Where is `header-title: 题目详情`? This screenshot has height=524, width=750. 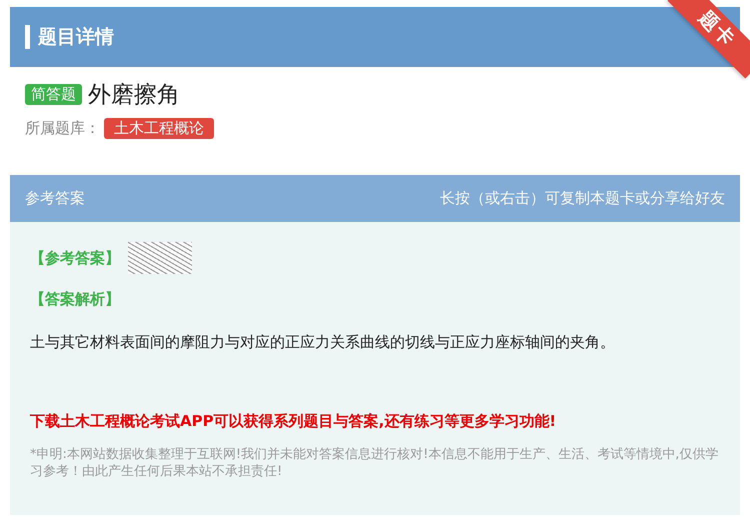 header-title: 题目详情 is located at coordinates (76, 37).